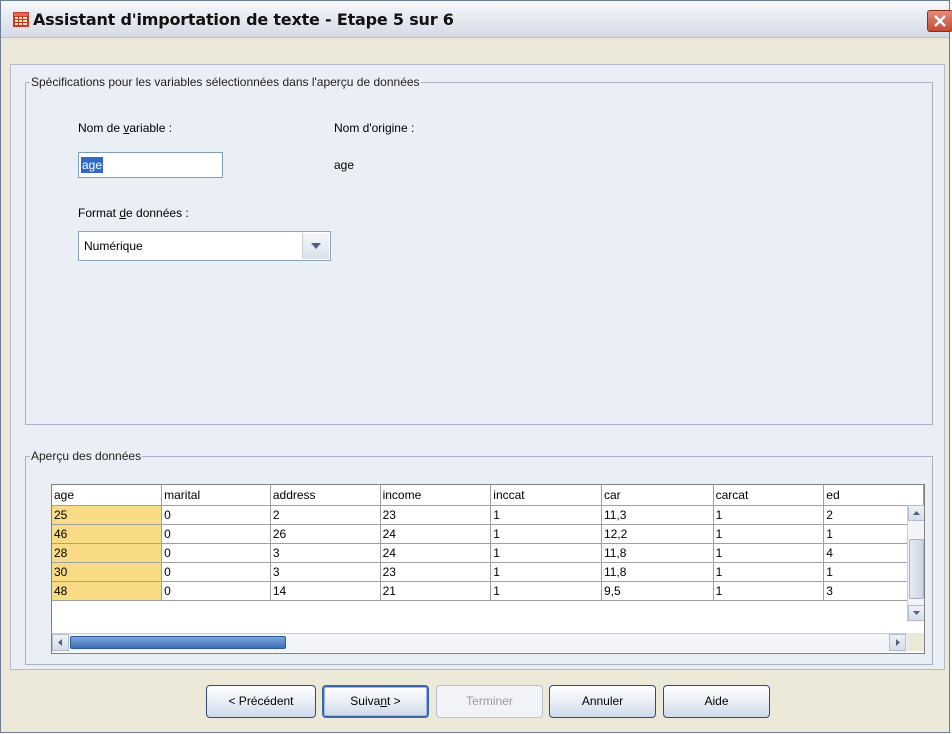  I want to click on chevron-down-icon, so click(316, 246).